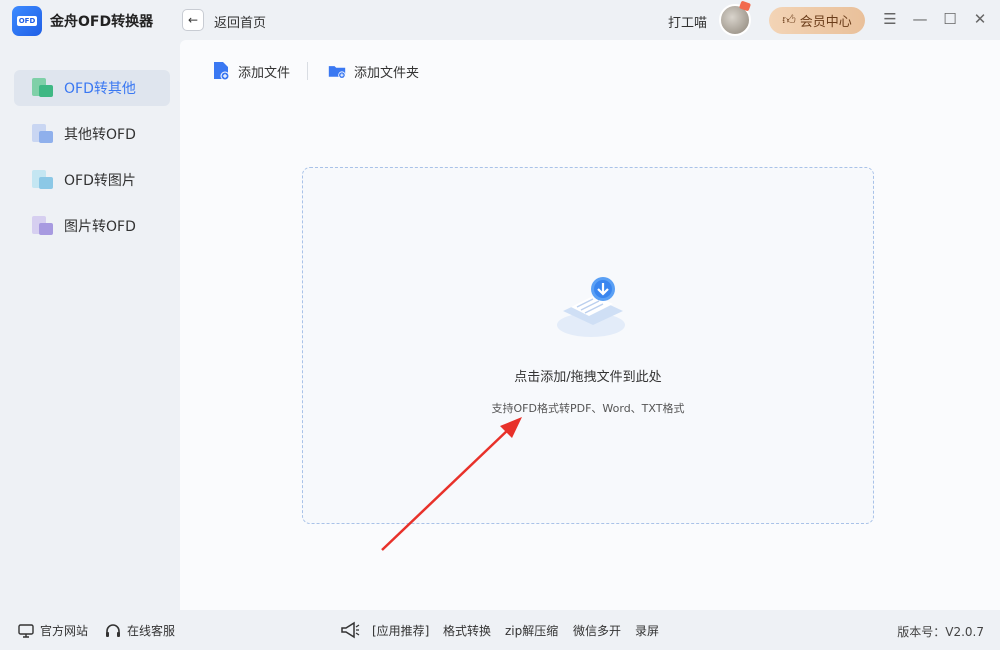  Describe the element at coordinates (920, 19) in the screenshot. I see `minimize-icon: —` at that location.